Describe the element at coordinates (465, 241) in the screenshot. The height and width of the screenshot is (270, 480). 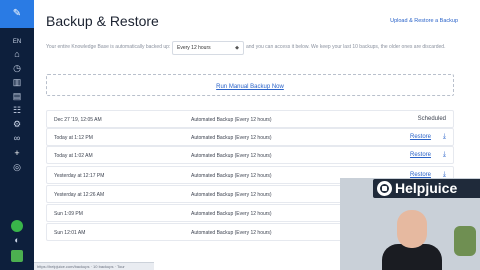
I see `plant` at that location.